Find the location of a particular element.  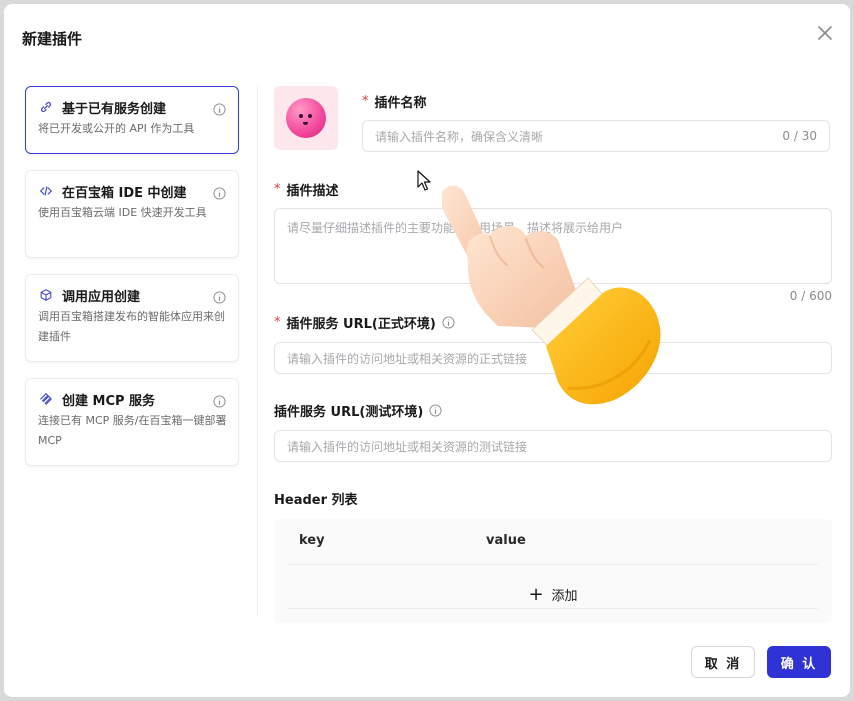

header-table: key value + 添加 is located at coordinates (553, 571).